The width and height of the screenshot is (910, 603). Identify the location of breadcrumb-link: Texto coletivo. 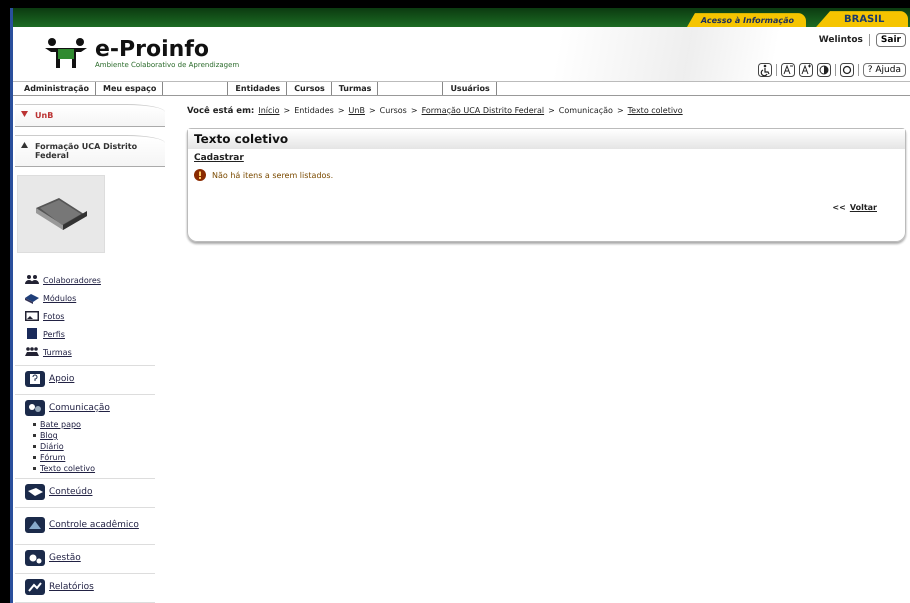
(655, 110).